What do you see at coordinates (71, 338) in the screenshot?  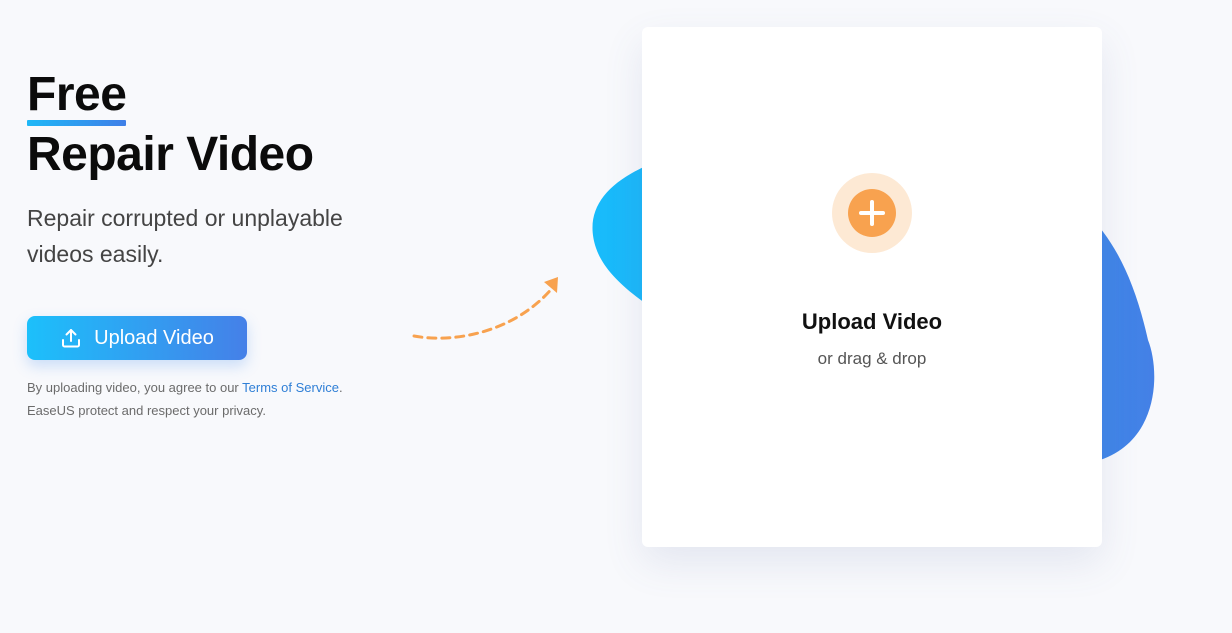 I see `upload-icon` at bounding box center [71, 338].